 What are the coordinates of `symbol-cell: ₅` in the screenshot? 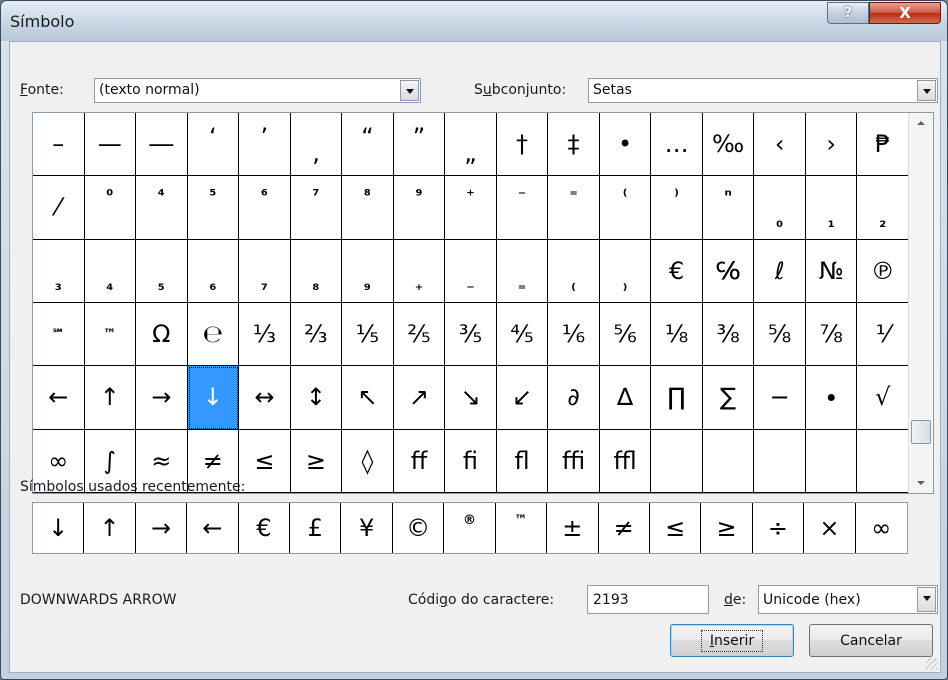 It's located at (162, 271).